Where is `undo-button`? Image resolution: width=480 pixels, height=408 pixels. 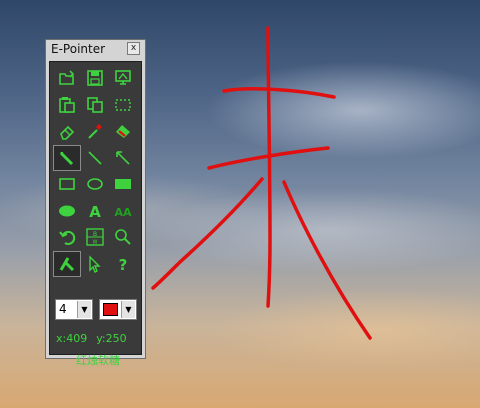
undo-button is located at coordinates (67, 237).